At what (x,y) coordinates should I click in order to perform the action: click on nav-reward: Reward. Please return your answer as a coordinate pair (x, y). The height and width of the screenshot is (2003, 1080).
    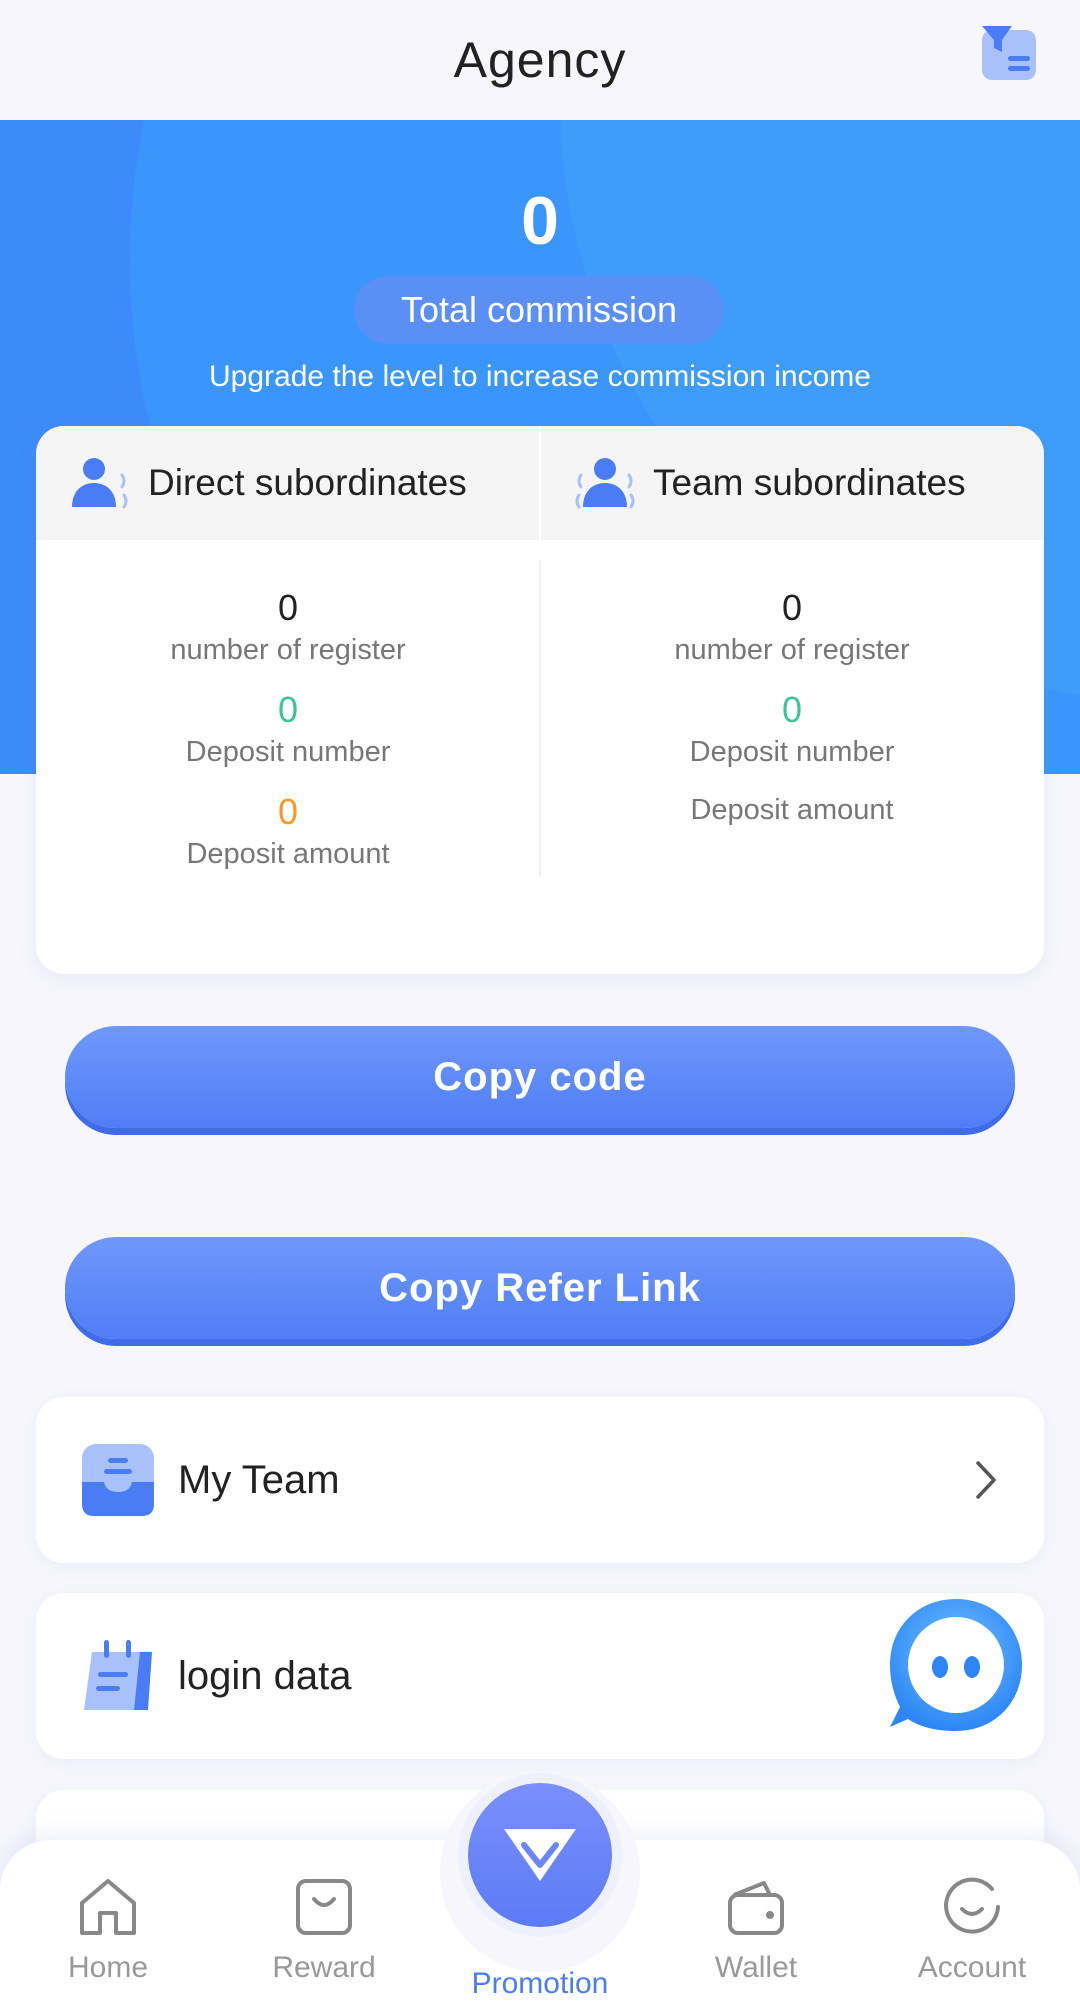
    Looking at the image, I should click on (324, 1930).